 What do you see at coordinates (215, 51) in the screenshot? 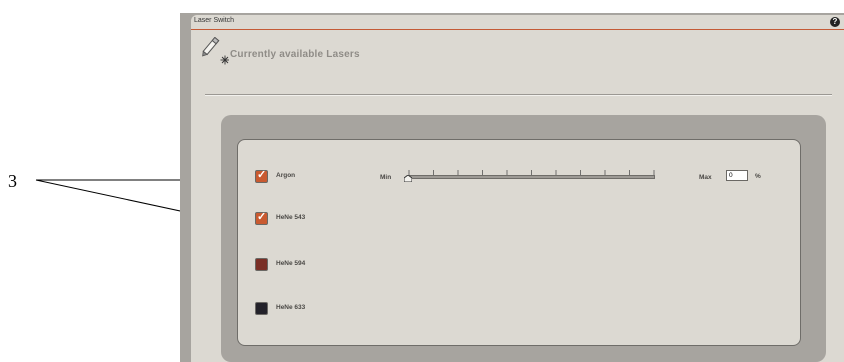
I see `laser-pen-icon` at bounding box center [215, 51].